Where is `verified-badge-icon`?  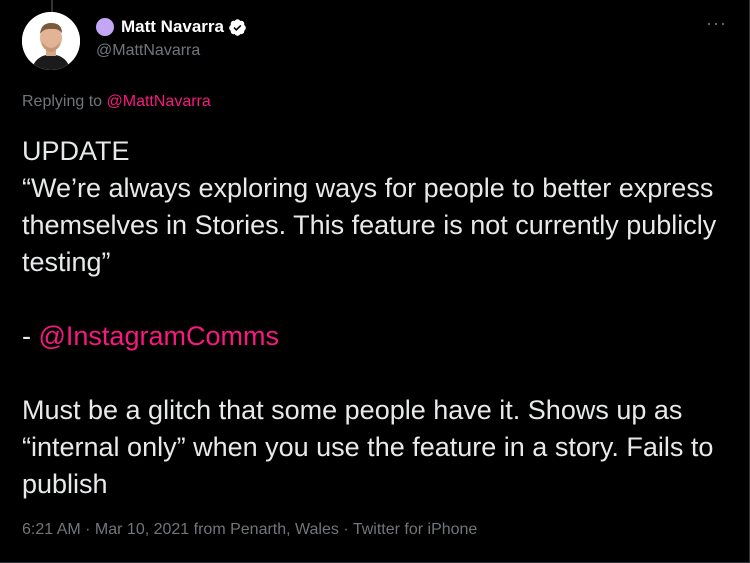 verified-badge-icon is located at coordinates (237, 27).